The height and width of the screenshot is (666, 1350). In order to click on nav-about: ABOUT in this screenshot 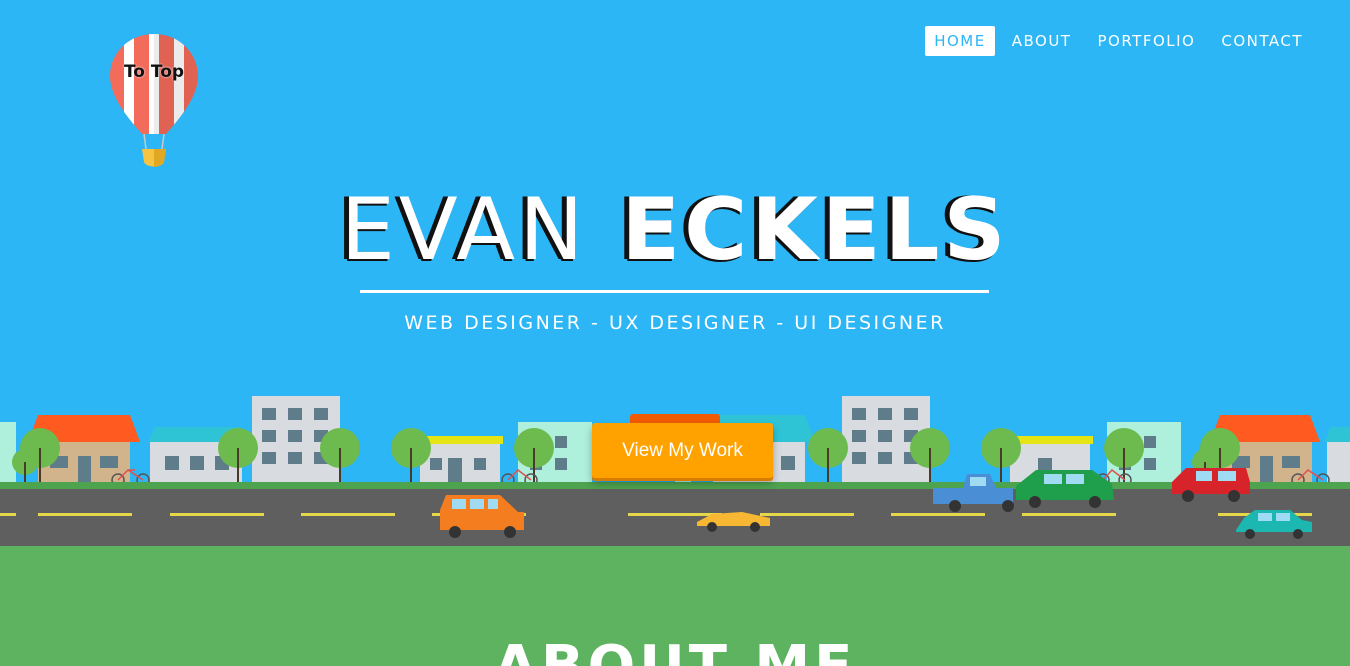, I will do `click(1042, 41)`.